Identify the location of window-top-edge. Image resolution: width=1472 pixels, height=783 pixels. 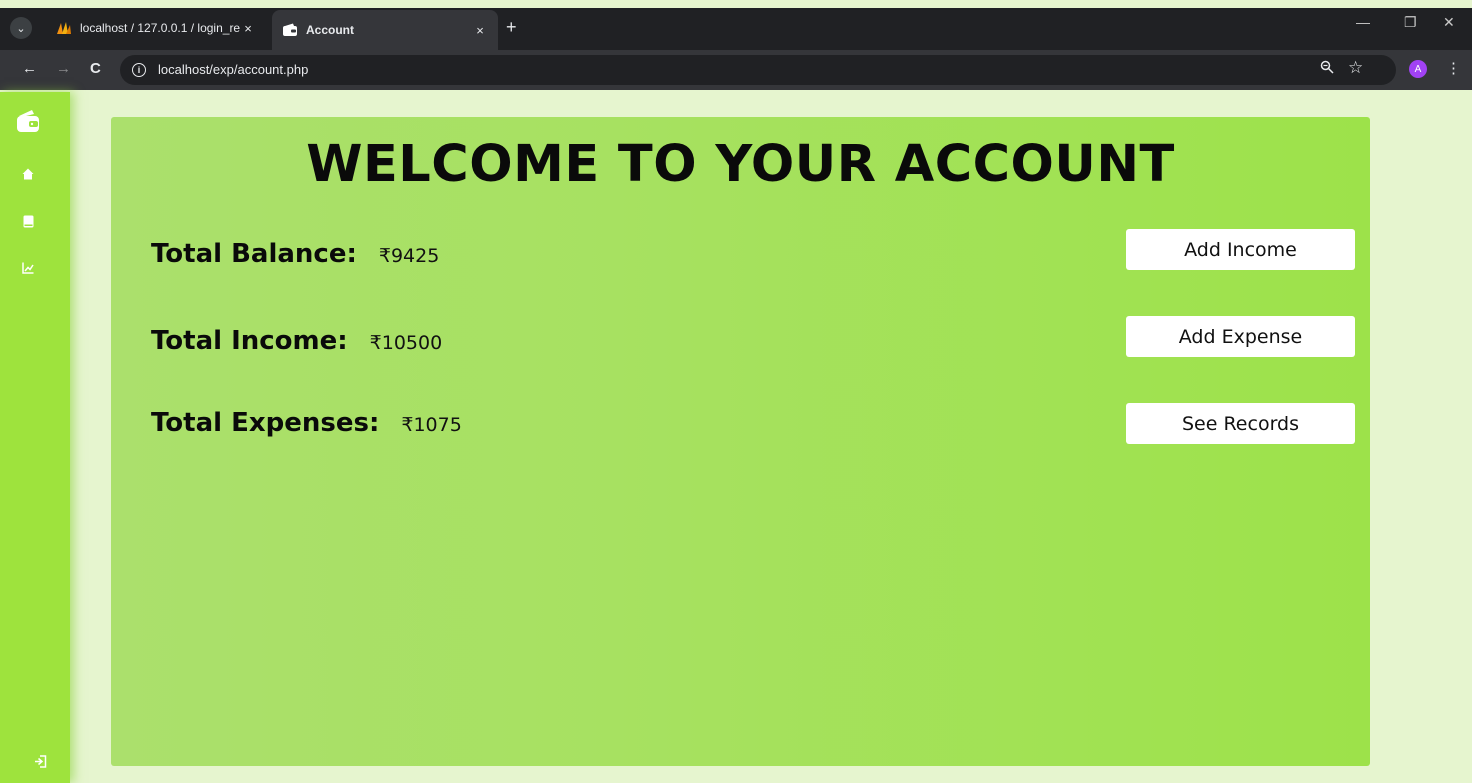
(736, 4).